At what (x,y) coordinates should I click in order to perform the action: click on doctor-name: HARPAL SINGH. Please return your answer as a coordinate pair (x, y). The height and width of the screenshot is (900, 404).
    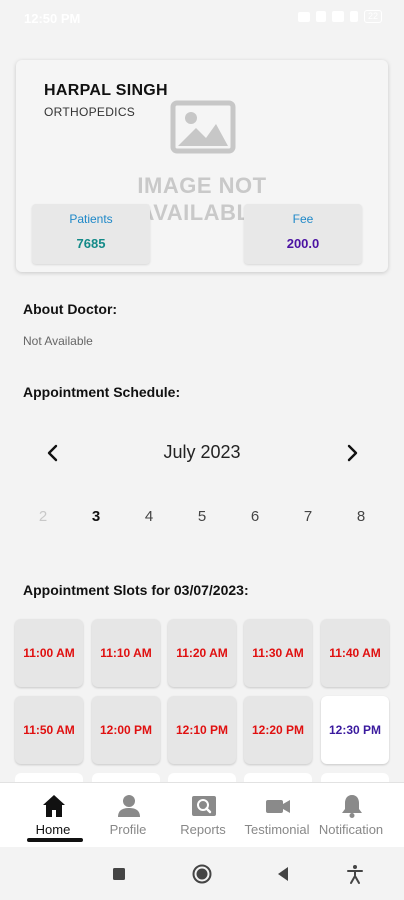
    Looking at the image, I should click on (106, 90).